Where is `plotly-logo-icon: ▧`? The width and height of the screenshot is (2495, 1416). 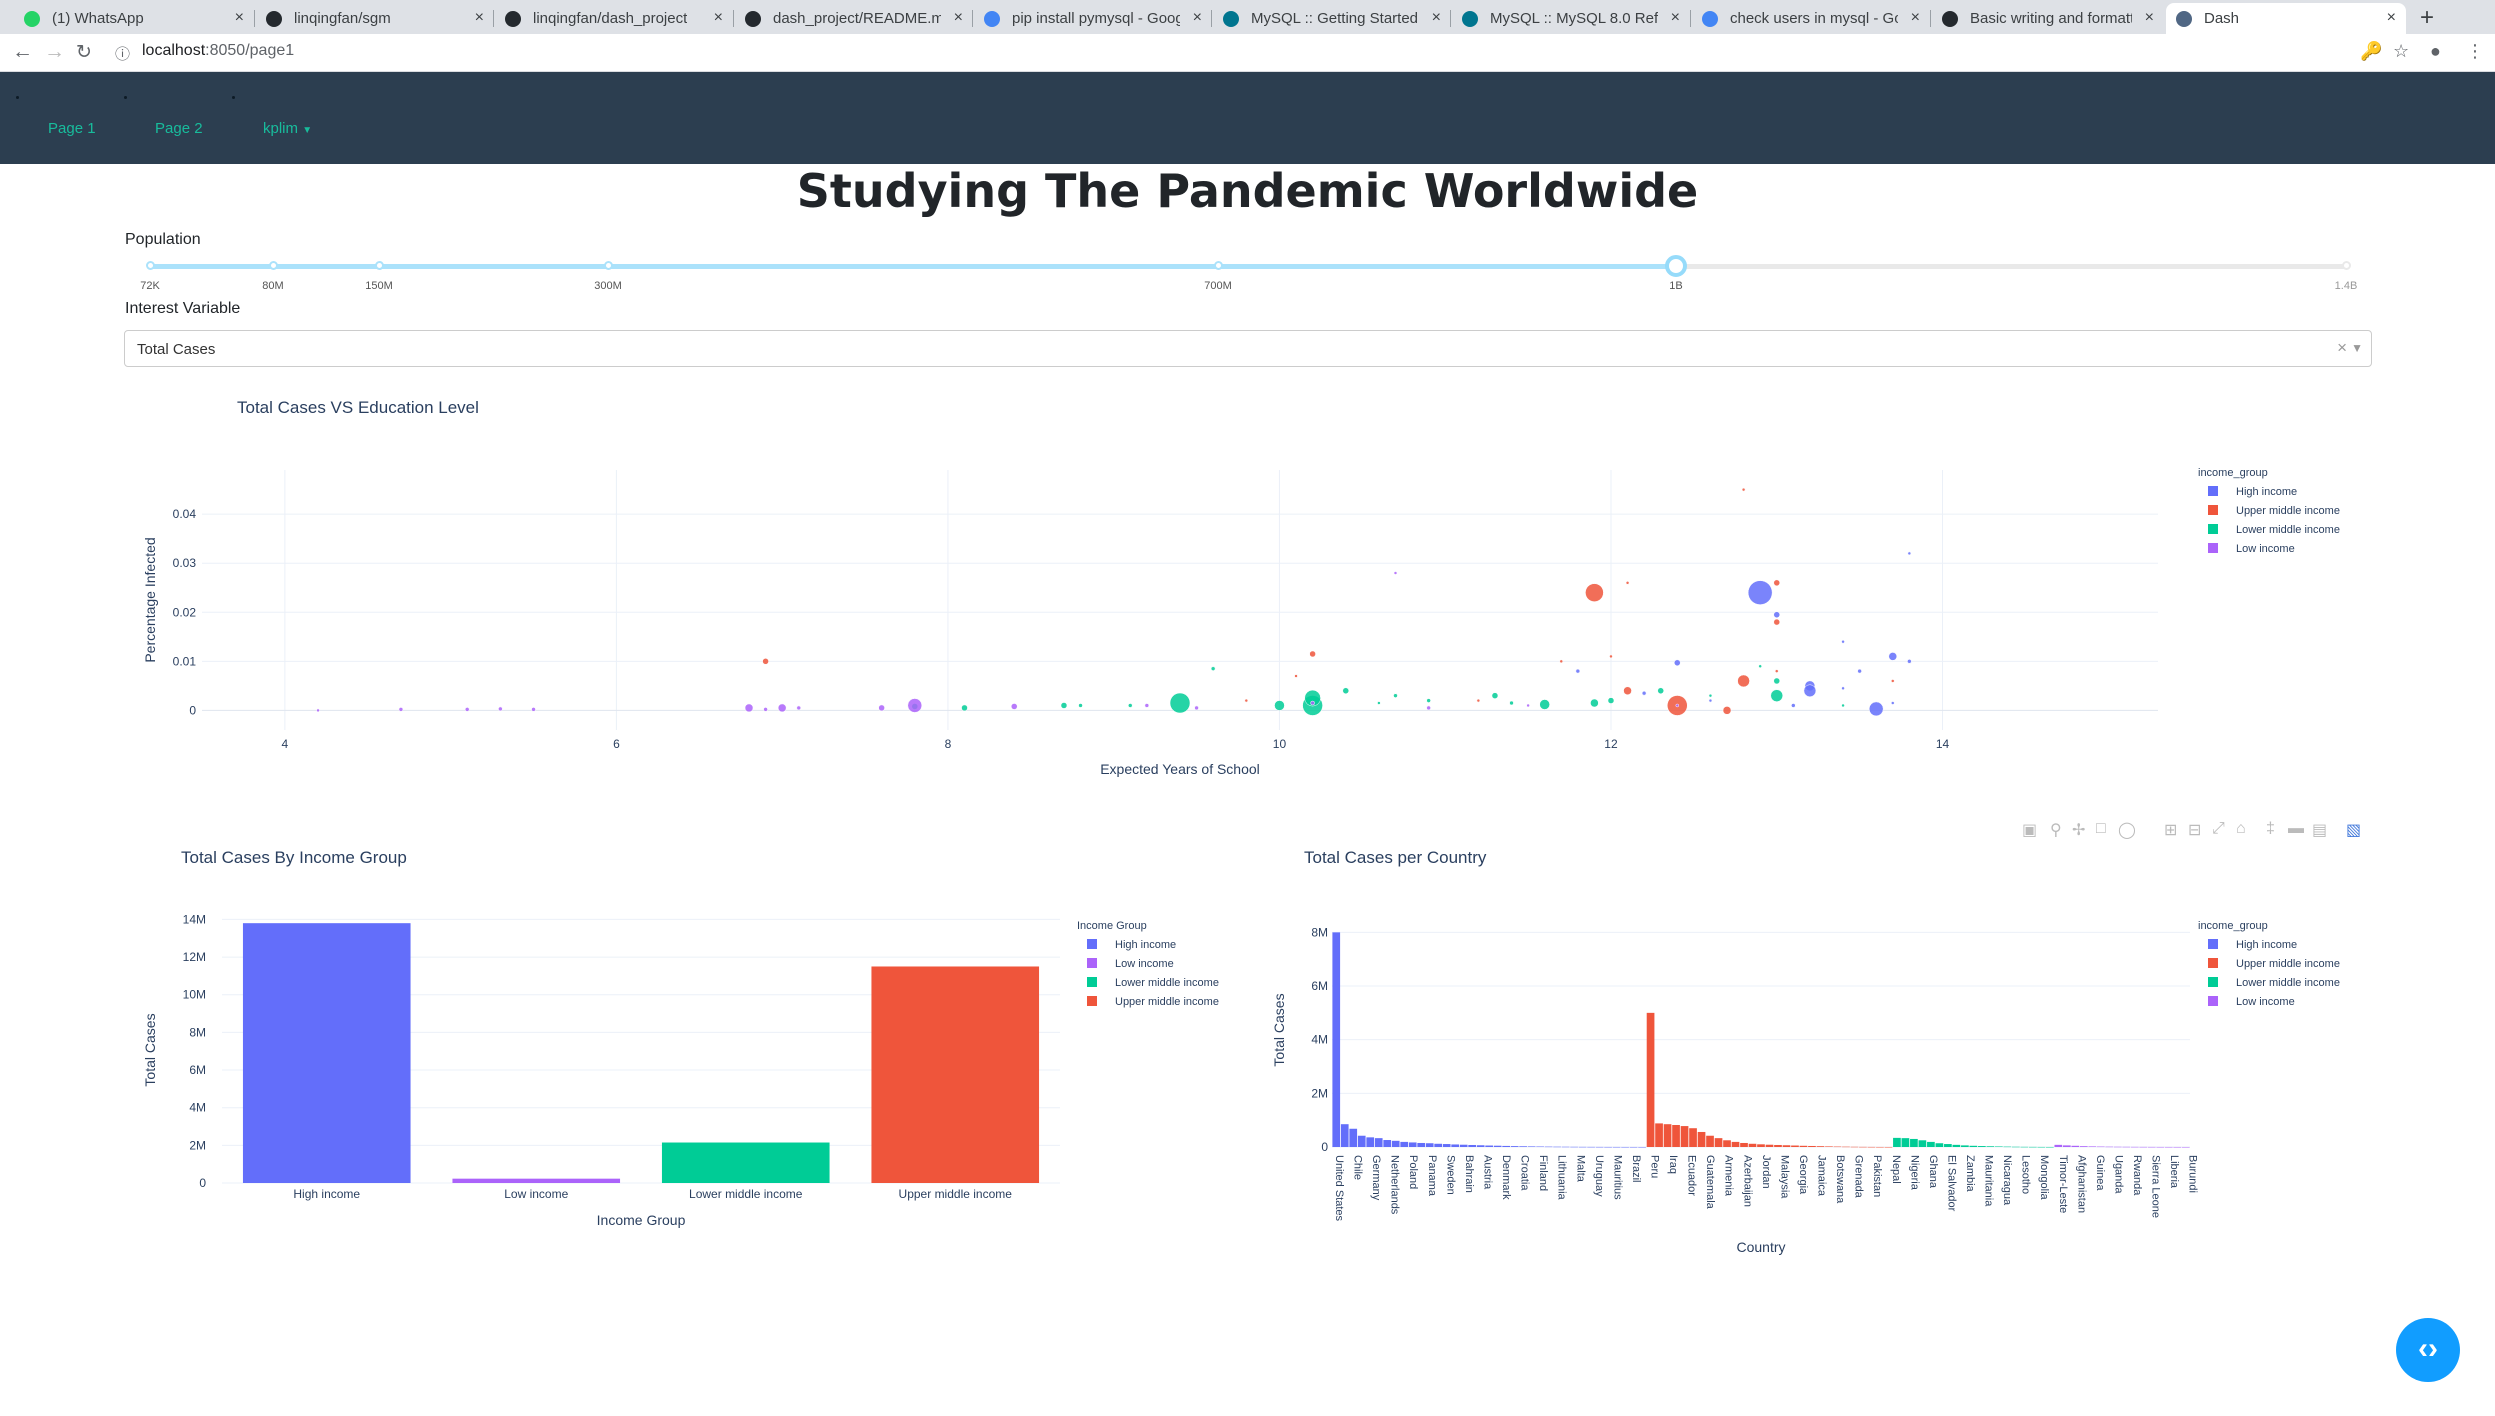 plotly-logo-icon: ▧ is located at coordinates (2353, 830).